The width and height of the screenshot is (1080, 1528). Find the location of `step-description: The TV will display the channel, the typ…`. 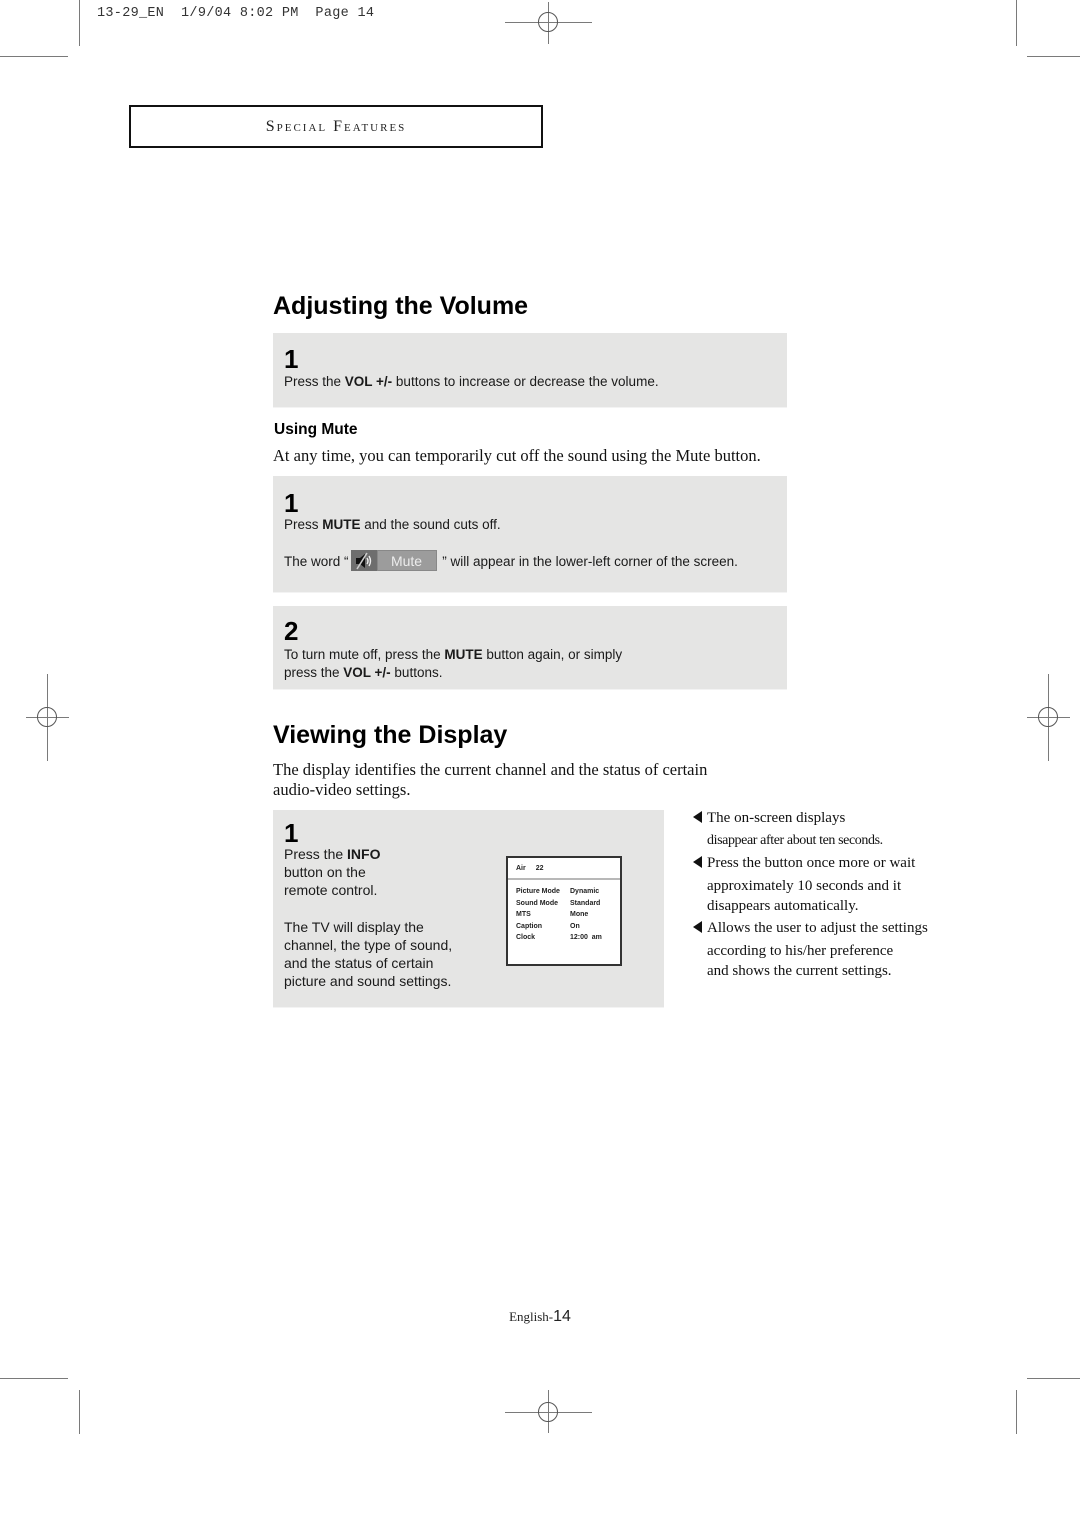

step-description: The TV will display the channel, the typ… is located at coordinates (368, 954).